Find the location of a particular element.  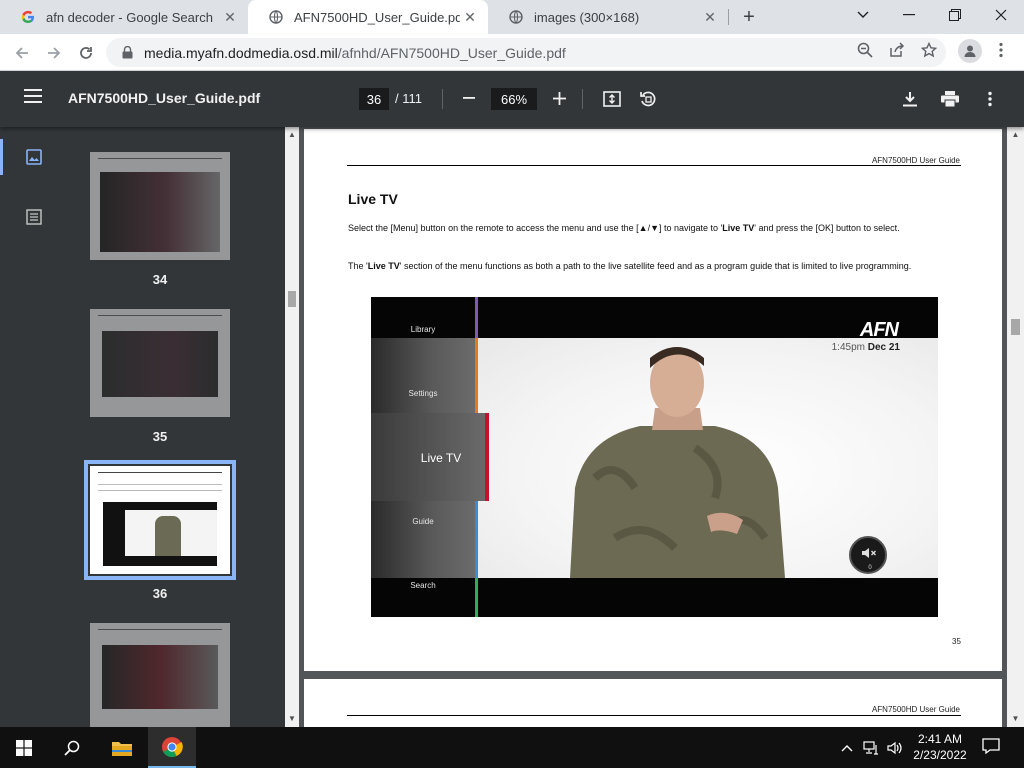

clock-date: 2/23/2022 is located at coordinates (940, 755).